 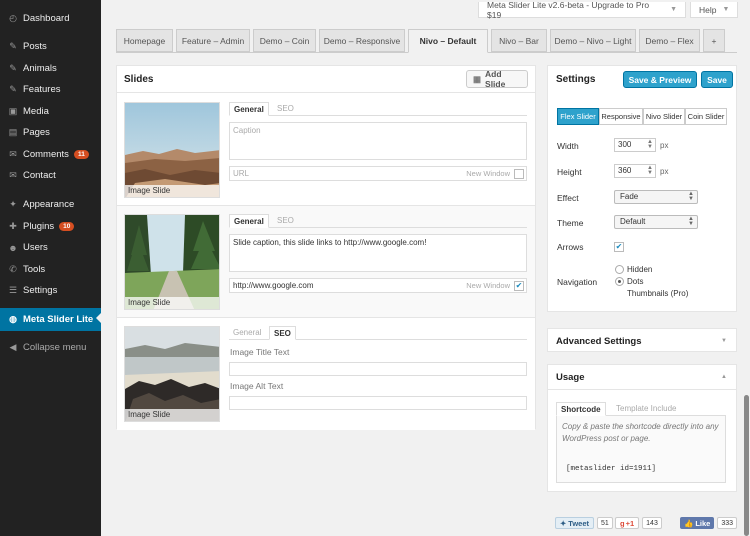 I want to click on help-dropdown: Help ▼, so click(x=714, y=10).